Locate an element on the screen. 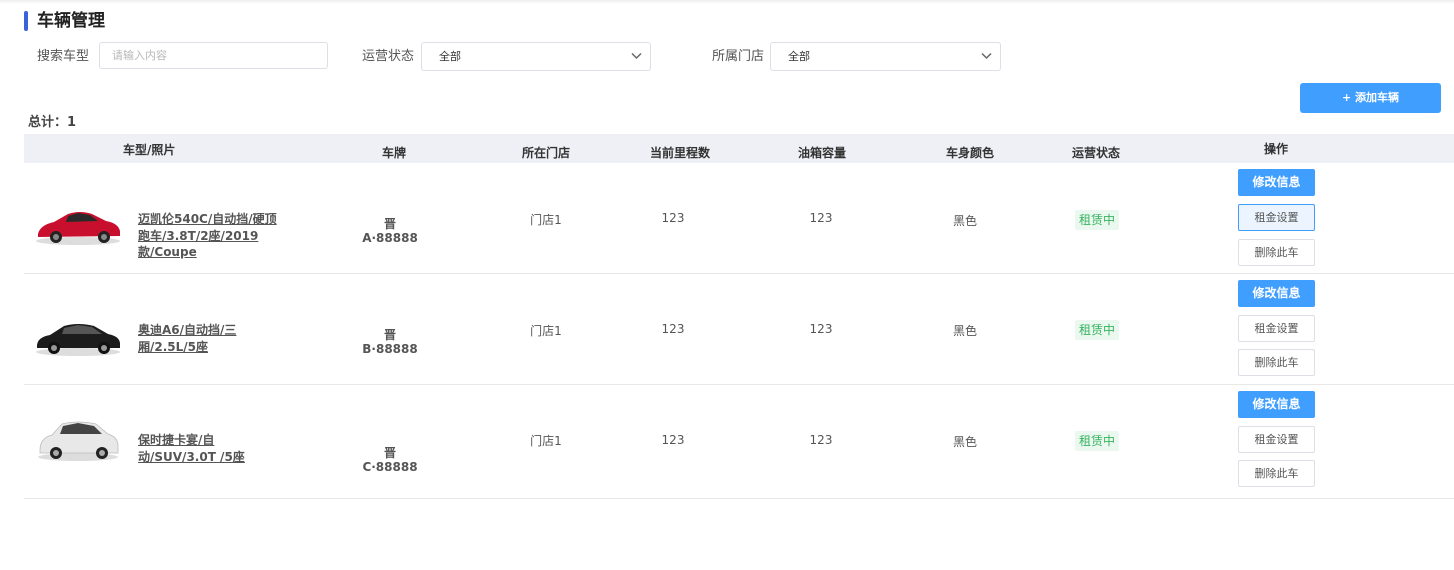 The image size is (1454, 570). header-store: 所在门店 is located at coordinates (546, 153).